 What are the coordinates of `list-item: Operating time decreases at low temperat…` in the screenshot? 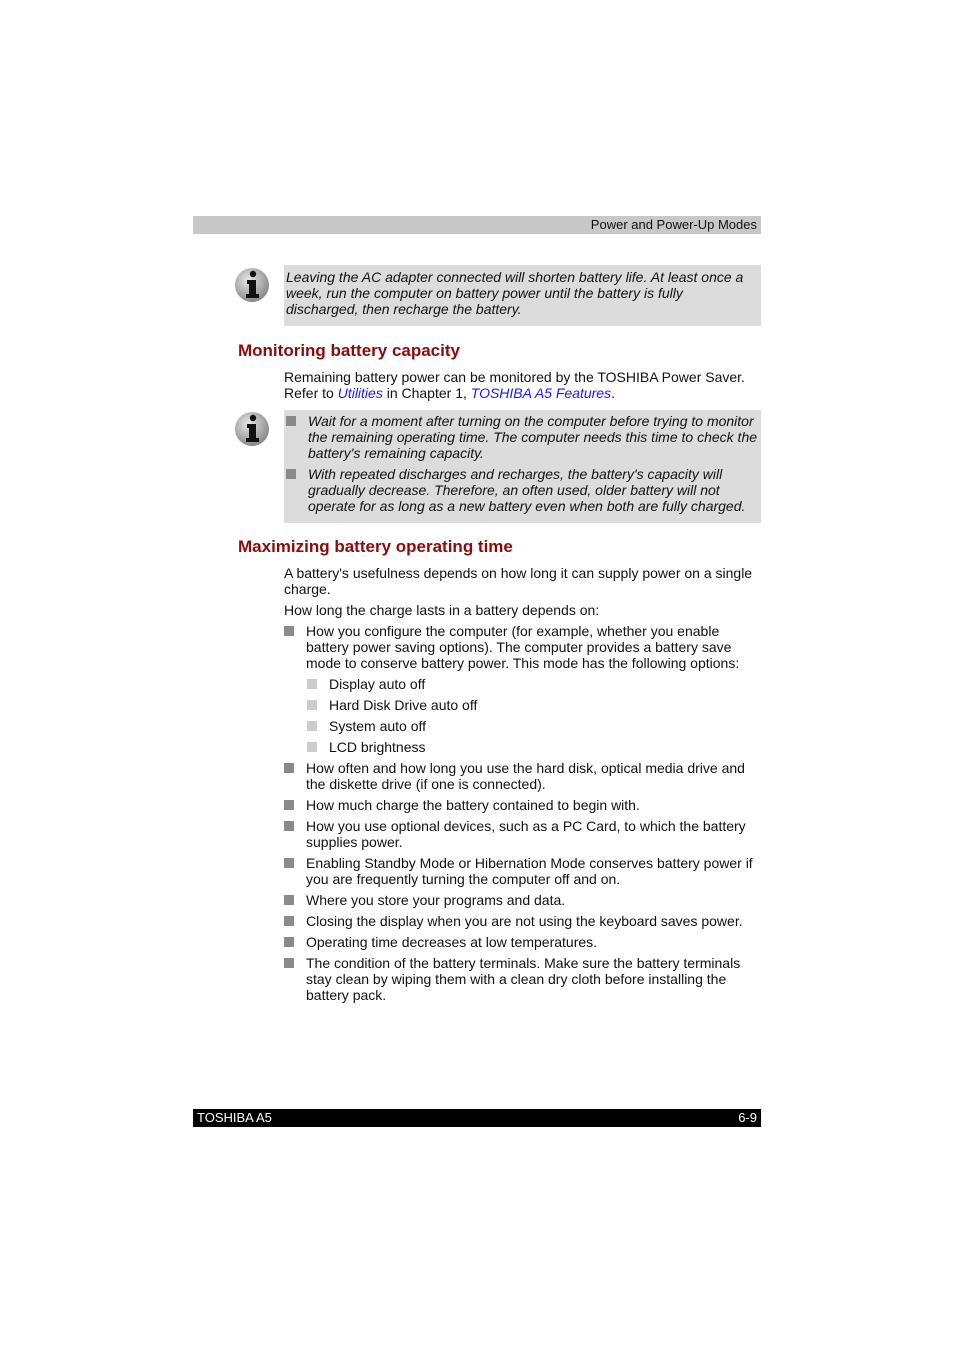 It's located at (523, 942).